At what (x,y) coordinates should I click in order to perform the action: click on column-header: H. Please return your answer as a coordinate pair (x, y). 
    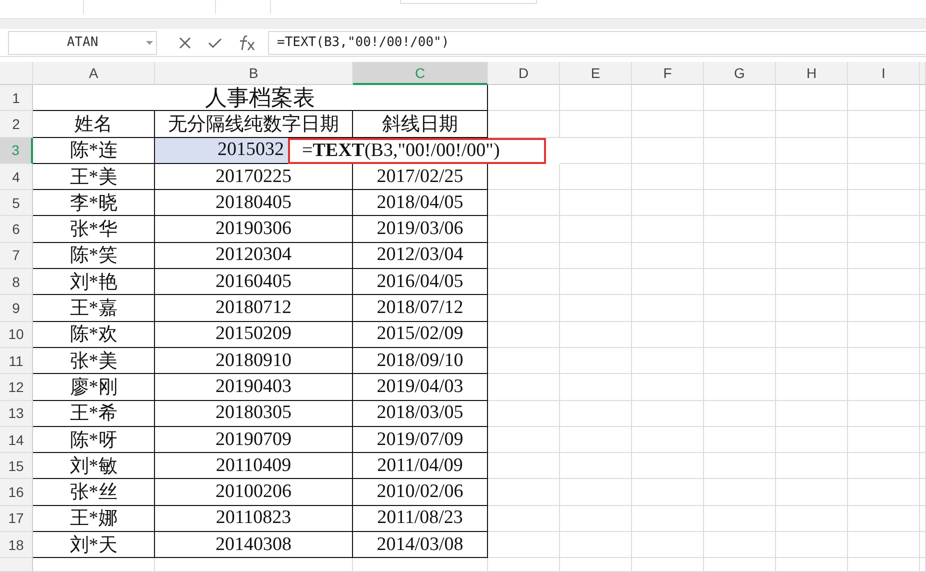
    Looking at the image, I should click on (812, 73).